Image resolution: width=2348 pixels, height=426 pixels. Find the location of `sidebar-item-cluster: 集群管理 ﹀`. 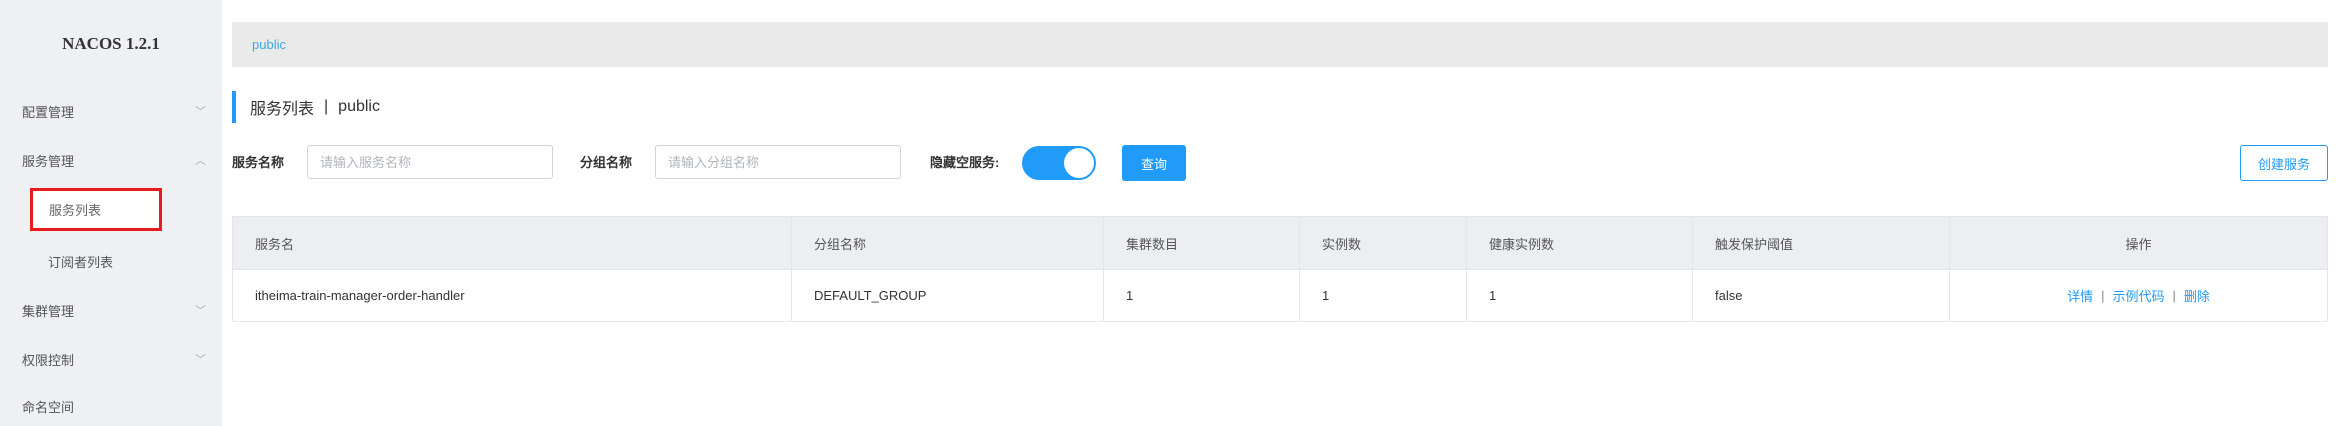

sidebar-item-cluster: 集群管理 ﹀ is located at coordinates (111, 310).